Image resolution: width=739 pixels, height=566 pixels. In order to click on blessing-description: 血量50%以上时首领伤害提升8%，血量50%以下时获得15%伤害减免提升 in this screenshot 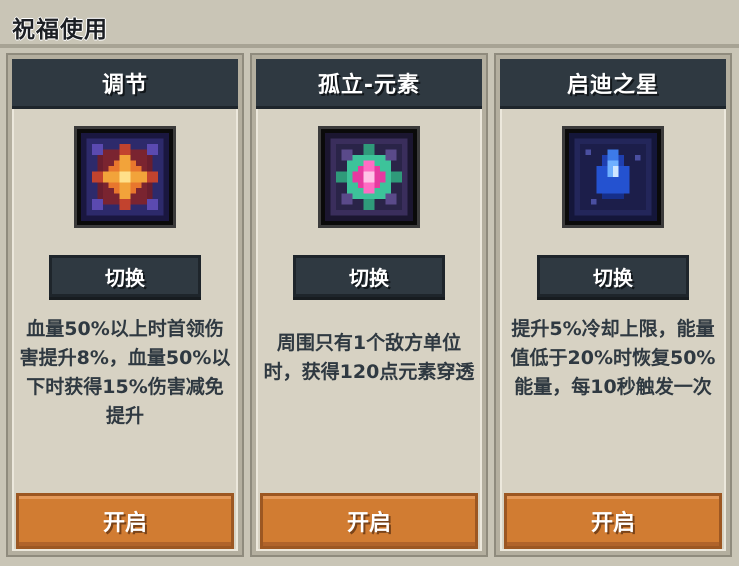, I will do `click(125, 395)`.